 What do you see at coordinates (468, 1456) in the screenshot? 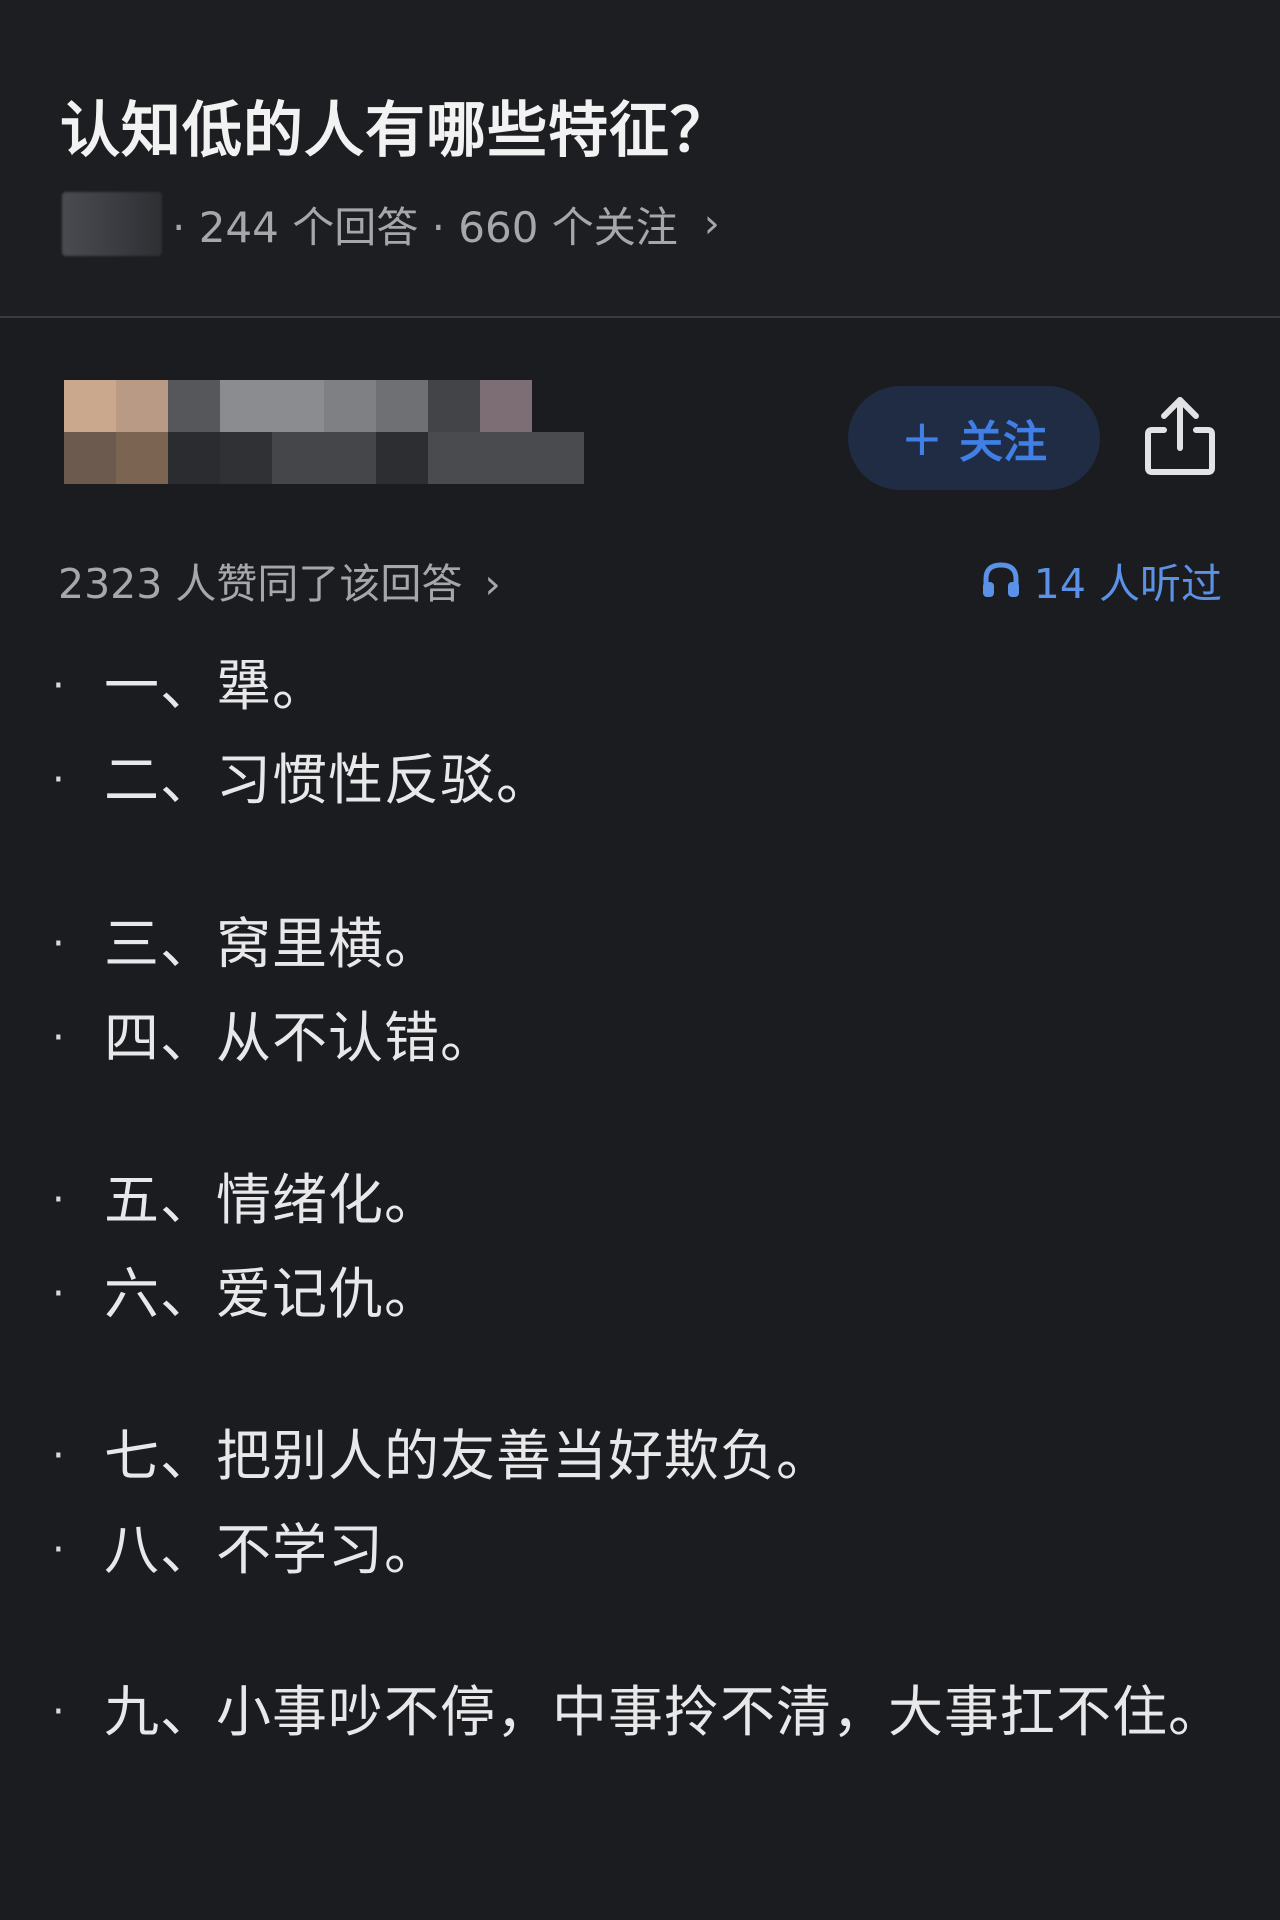
I see `list-item-text: 七、把别人的友善当好欺负。` at bounding box center [468, 1456].